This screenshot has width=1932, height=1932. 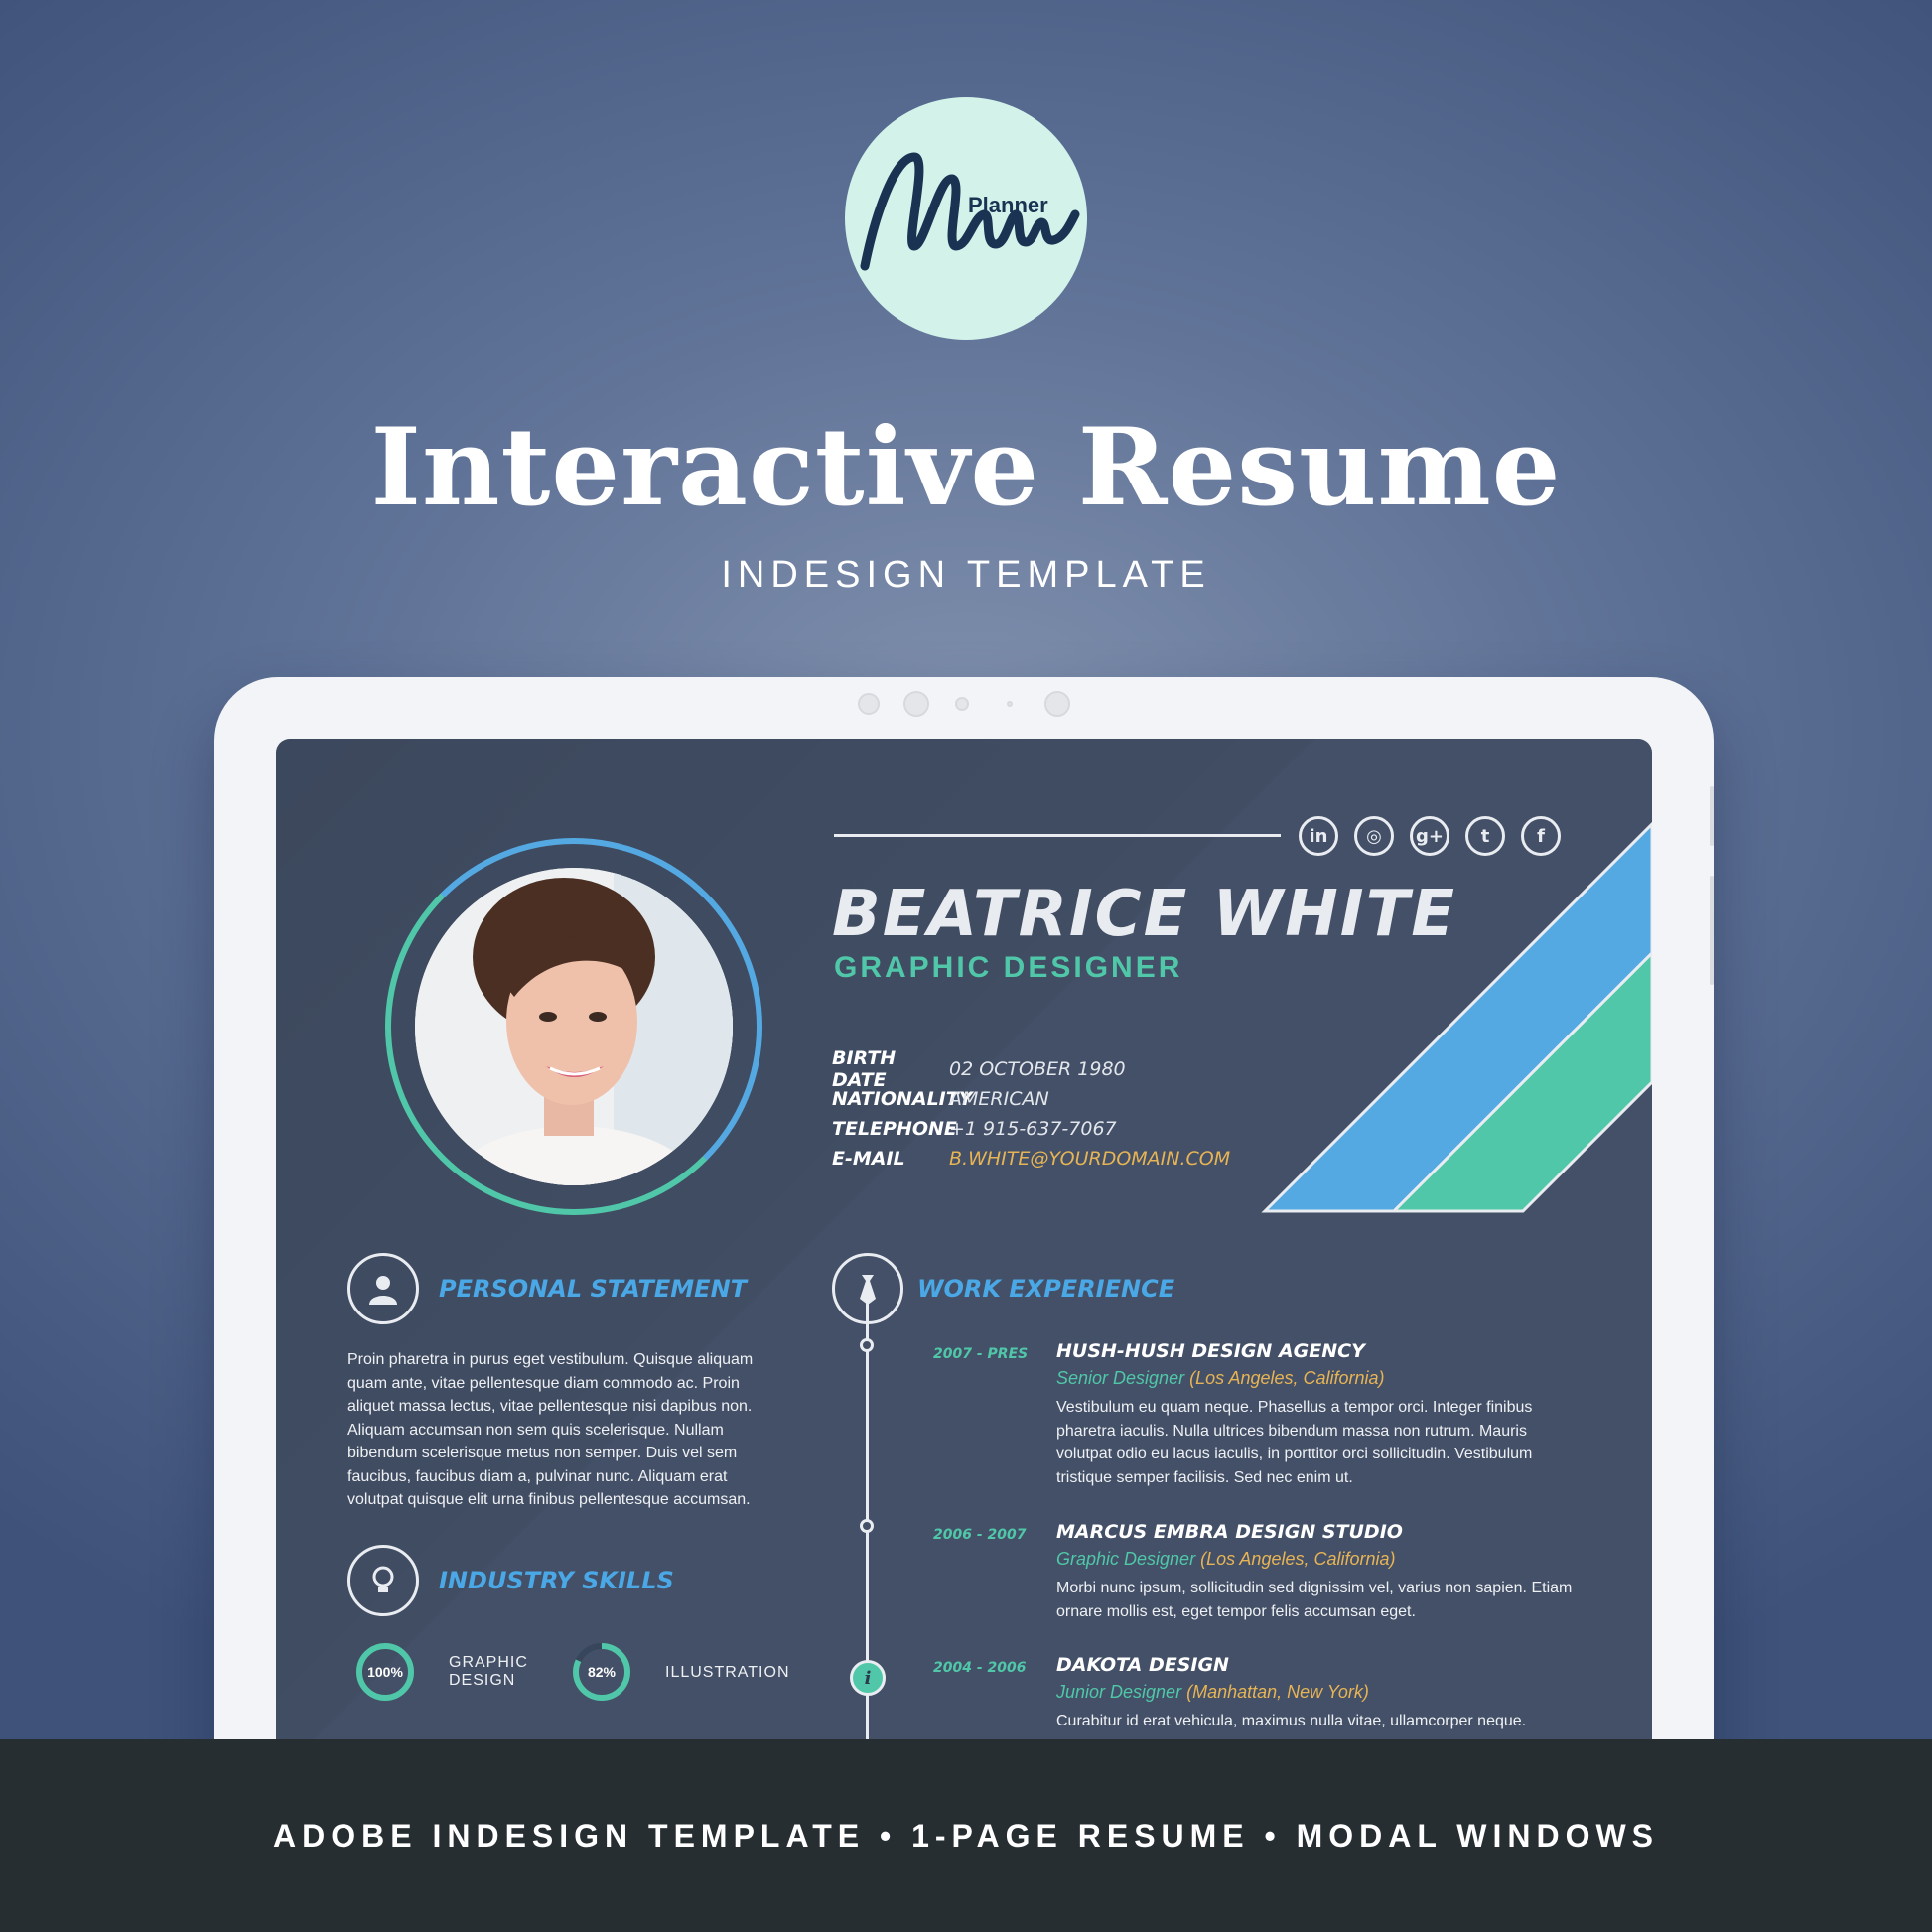 I want to click on email-link: B.WHITE@YOURDOMAIN.COM, so click(x=1090, y=1159).